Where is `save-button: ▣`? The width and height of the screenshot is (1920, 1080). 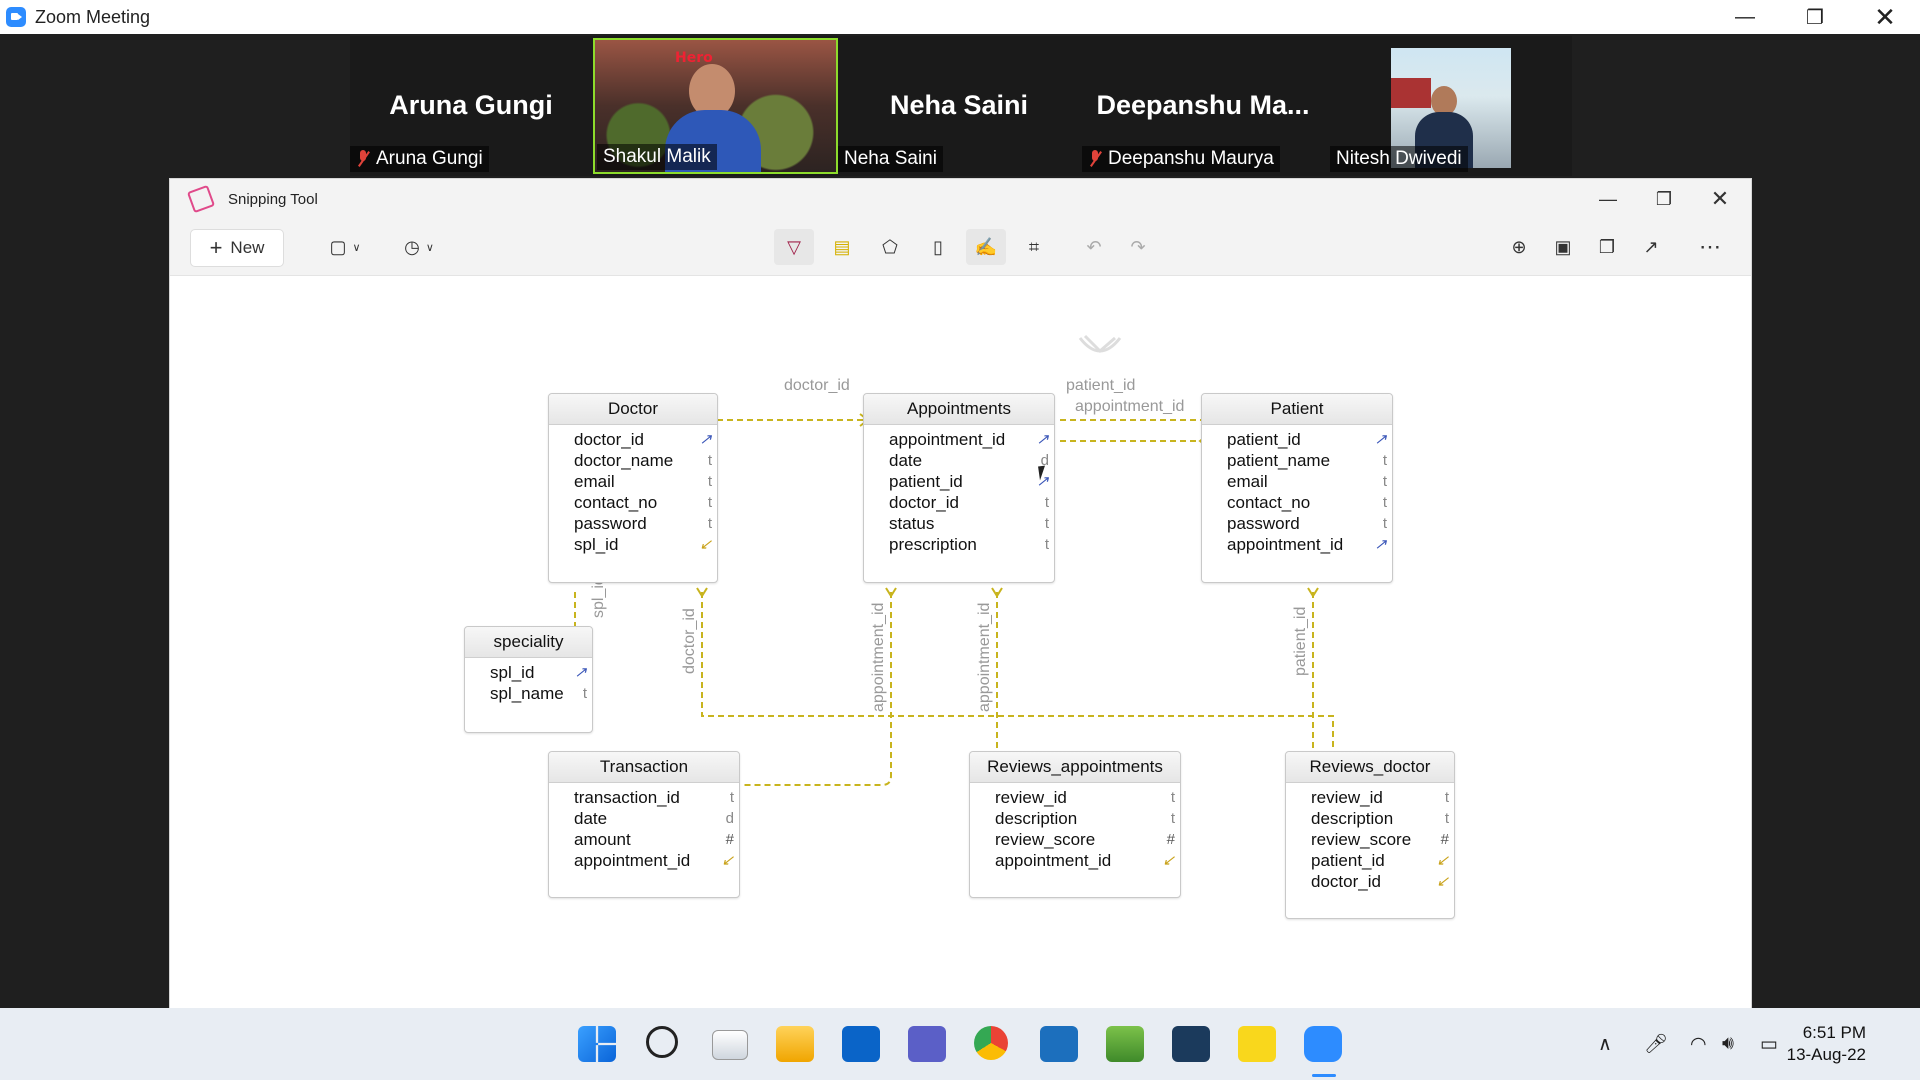 save-button: ▣ is located at coordinates (1563, 247).